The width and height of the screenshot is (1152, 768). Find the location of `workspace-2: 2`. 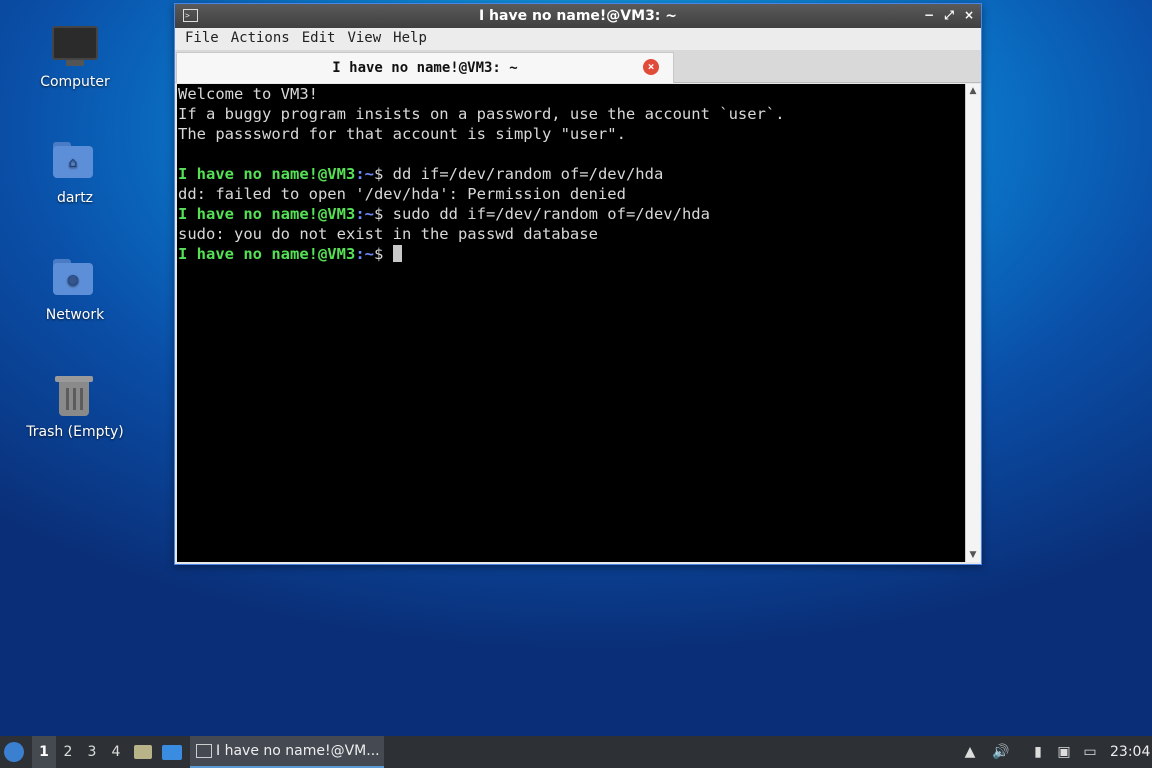

workspace-2: 2 is located at coordinates (68, 752).